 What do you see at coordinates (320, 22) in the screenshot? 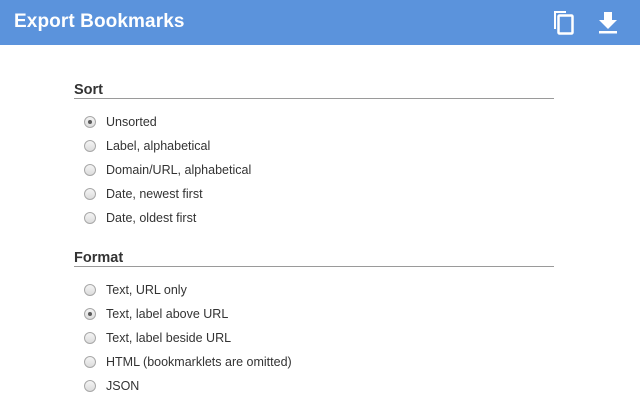
I see `app-header: Export Bookmarks` at bounding box center [320, 22].